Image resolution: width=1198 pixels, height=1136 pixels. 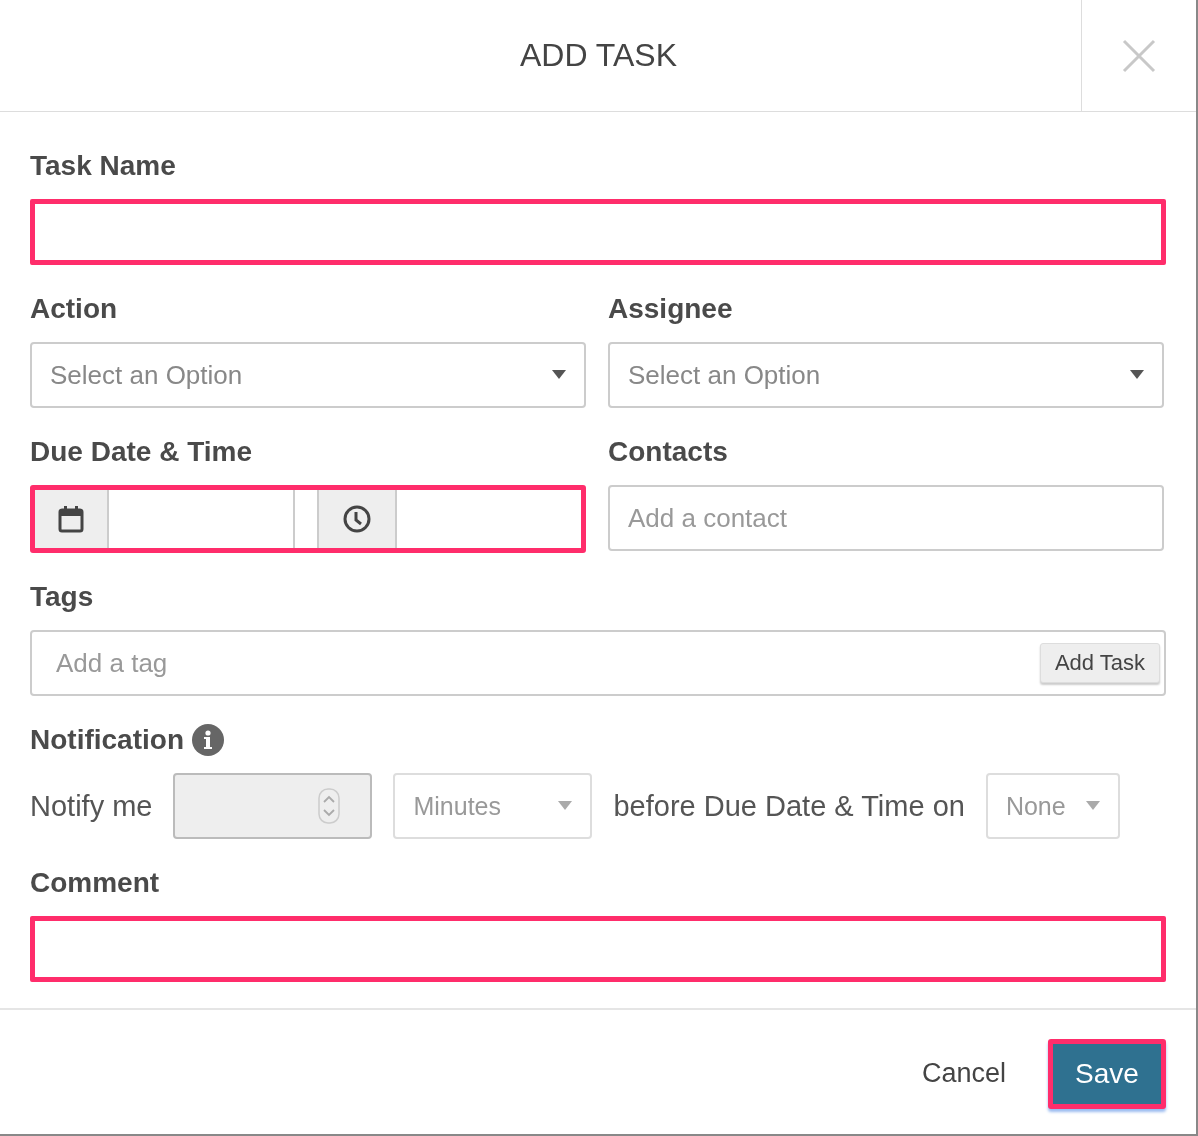 I want to click on cancel-button: Cancel, so click(x=963, y=1073).